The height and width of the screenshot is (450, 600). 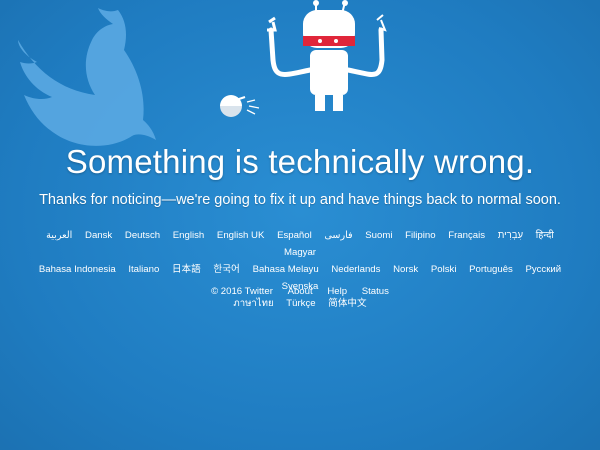 What do you see at coordinates (242, 291) in the screenshot?
I see `copyright-text: © 2016 Twitter` at bounding box center [242, 291].